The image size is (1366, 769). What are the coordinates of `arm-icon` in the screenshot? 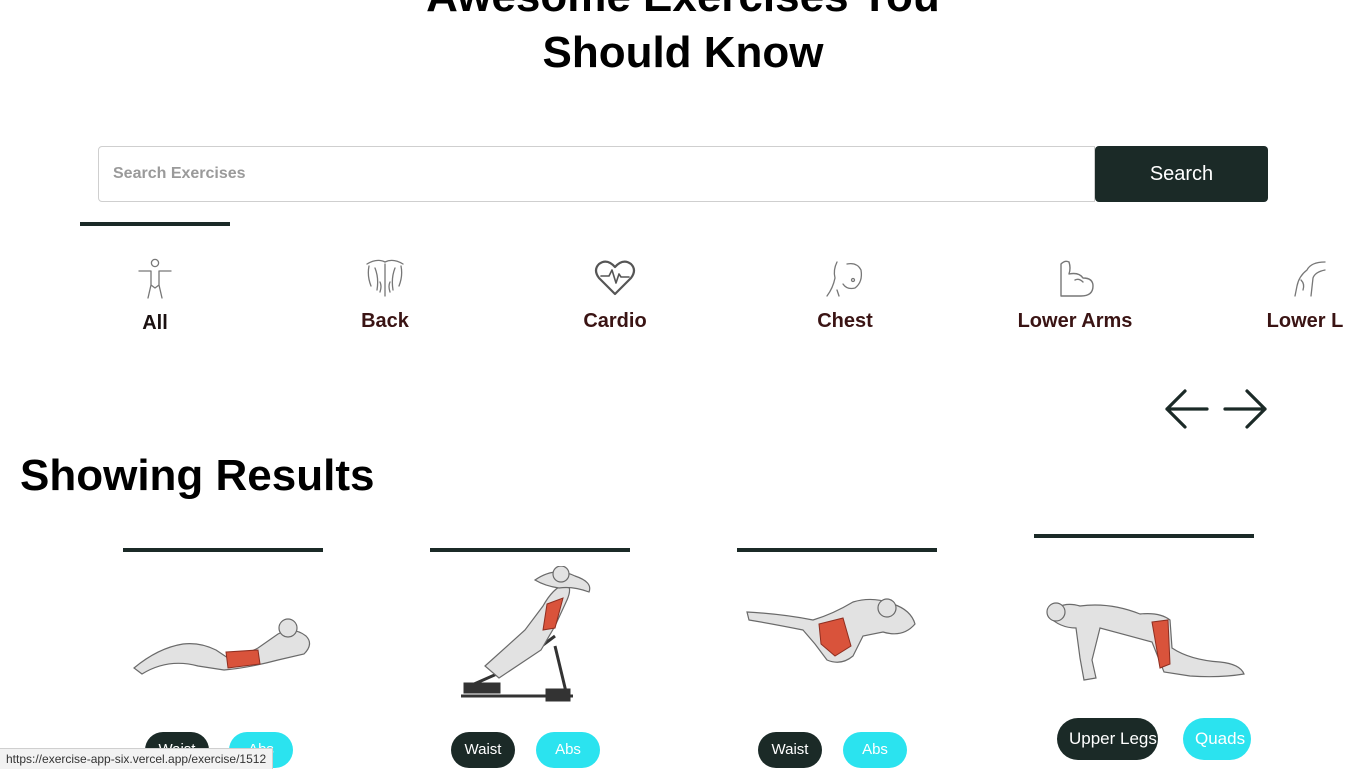 It's located at (1077, 278).